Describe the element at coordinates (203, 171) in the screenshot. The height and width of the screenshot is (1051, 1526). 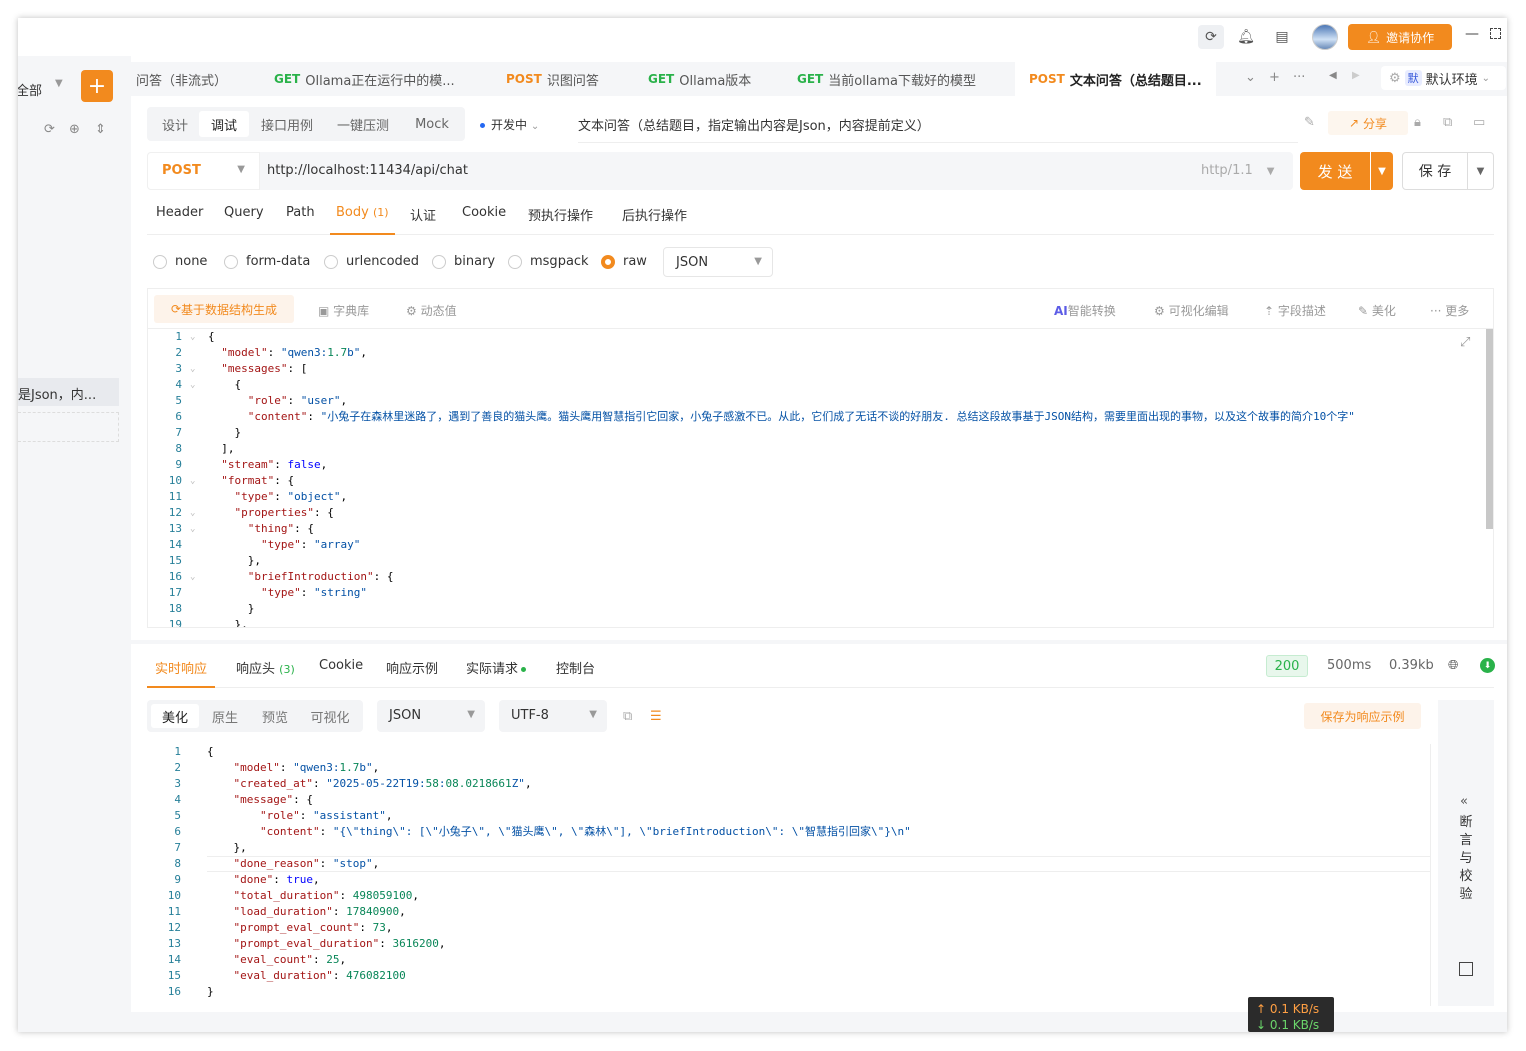
I see `method-select: POST ▼` at that location.